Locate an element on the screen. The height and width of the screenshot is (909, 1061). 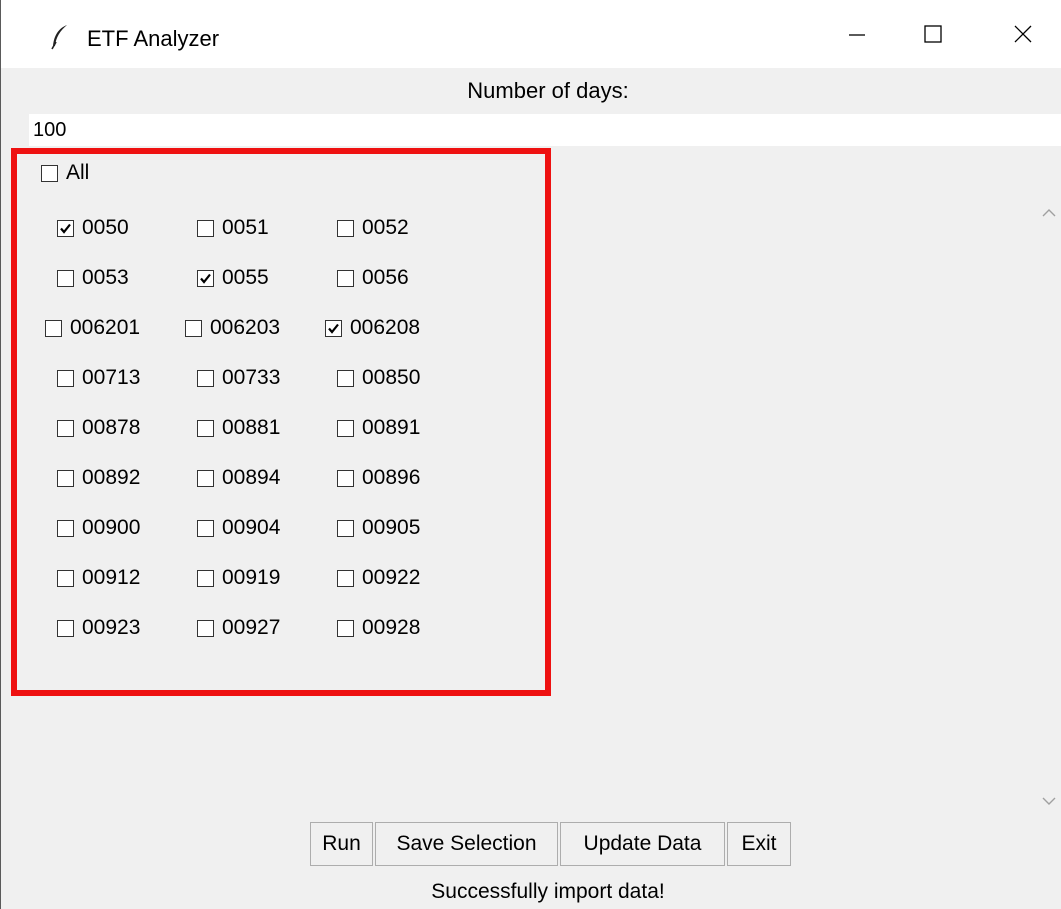
checkbox-etf-00919: 00919 is located at coordinates (238, 578).